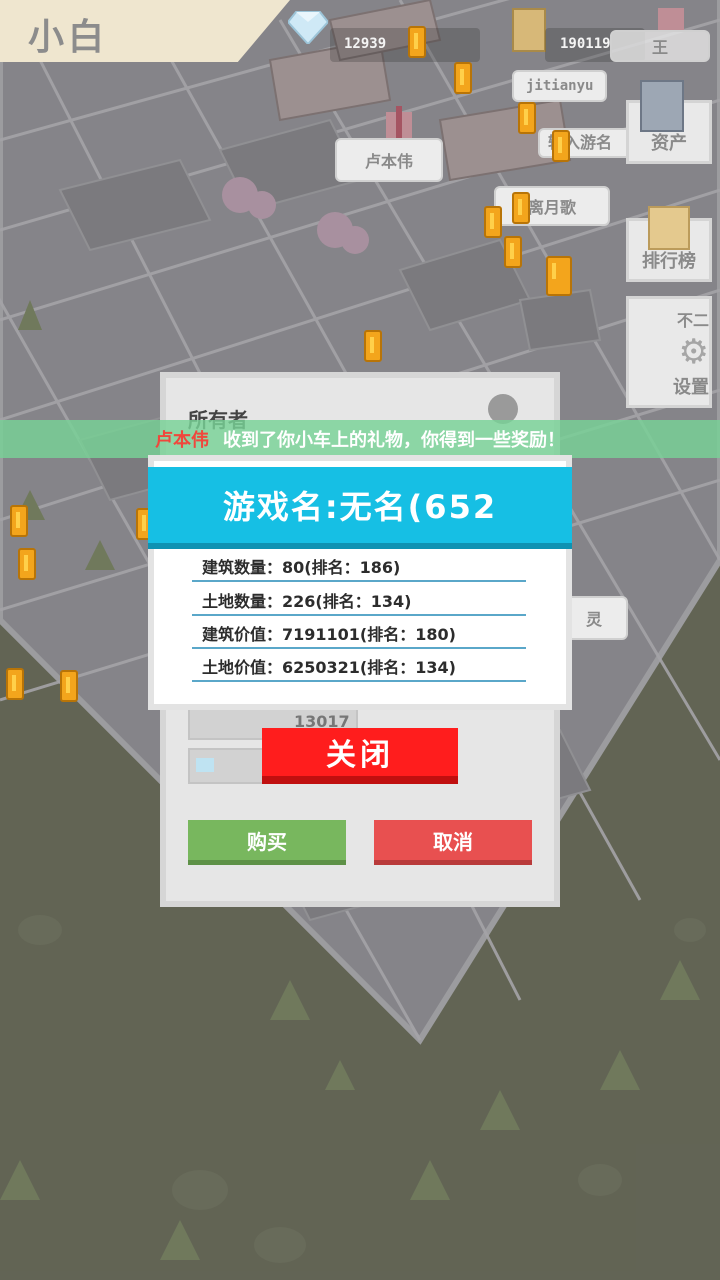  I want to click on notice-sender: 卢本伟, so click(182, 440).